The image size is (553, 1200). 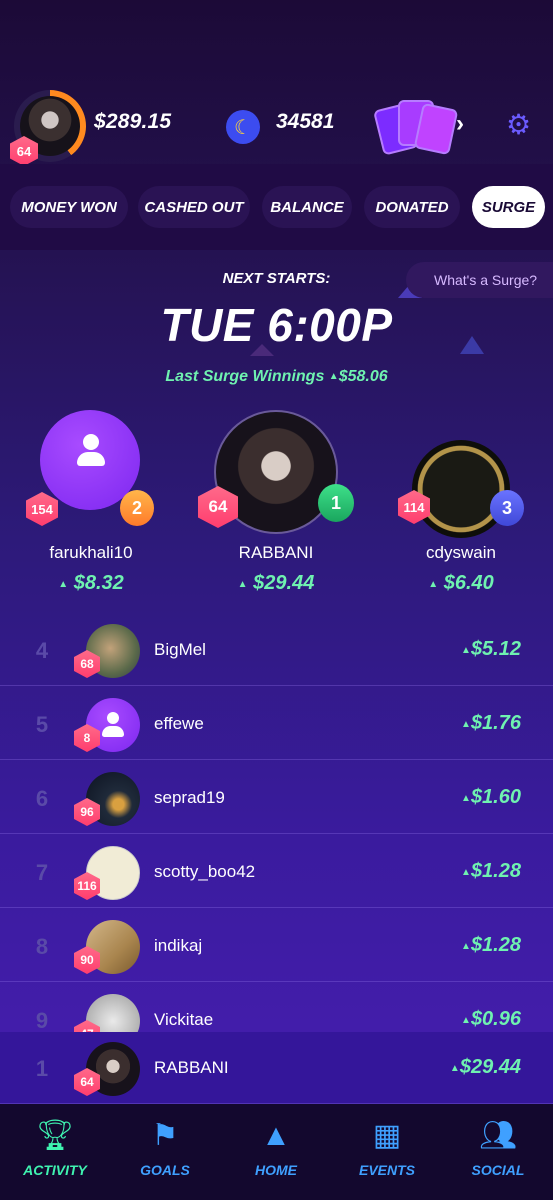 I want to click on last-win-amount: $58.06, so click(x=363, y=376).